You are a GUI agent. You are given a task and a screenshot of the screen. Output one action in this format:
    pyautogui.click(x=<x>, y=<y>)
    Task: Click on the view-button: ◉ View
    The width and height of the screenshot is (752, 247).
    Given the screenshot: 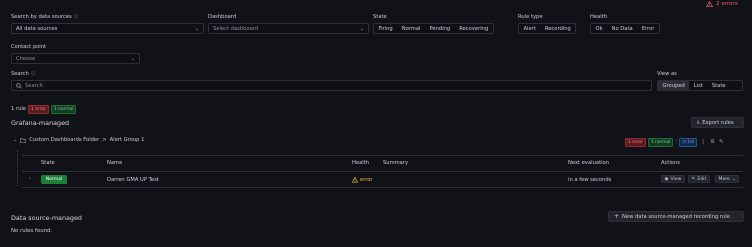 What is the action you would take?
    pyautogui.click(x=673, y=179)
    